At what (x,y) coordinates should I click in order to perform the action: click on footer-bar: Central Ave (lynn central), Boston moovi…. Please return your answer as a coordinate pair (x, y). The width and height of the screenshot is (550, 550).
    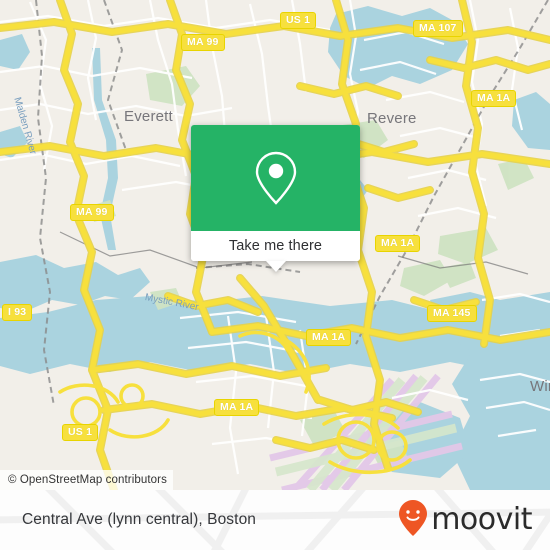
    Looking at the image, I should click on (275, 520).